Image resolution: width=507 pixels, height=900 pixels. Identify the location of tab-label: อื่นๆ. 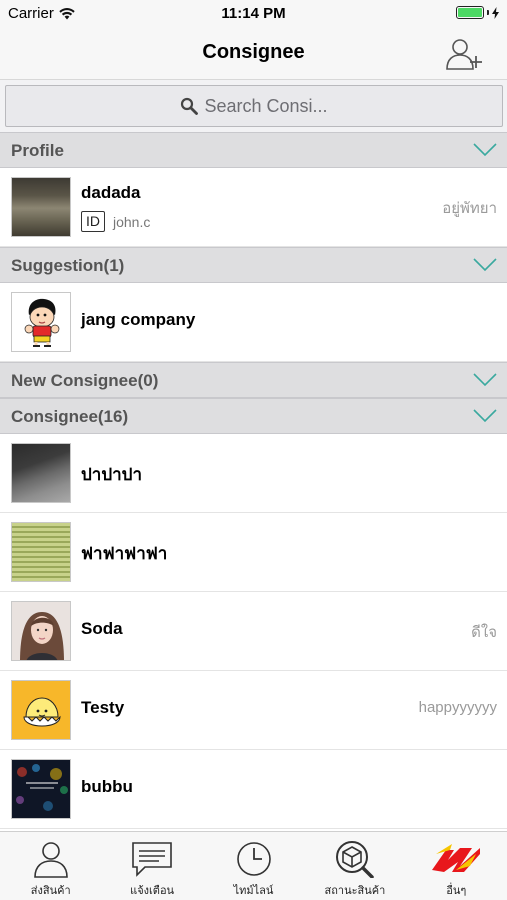
(456, 891).